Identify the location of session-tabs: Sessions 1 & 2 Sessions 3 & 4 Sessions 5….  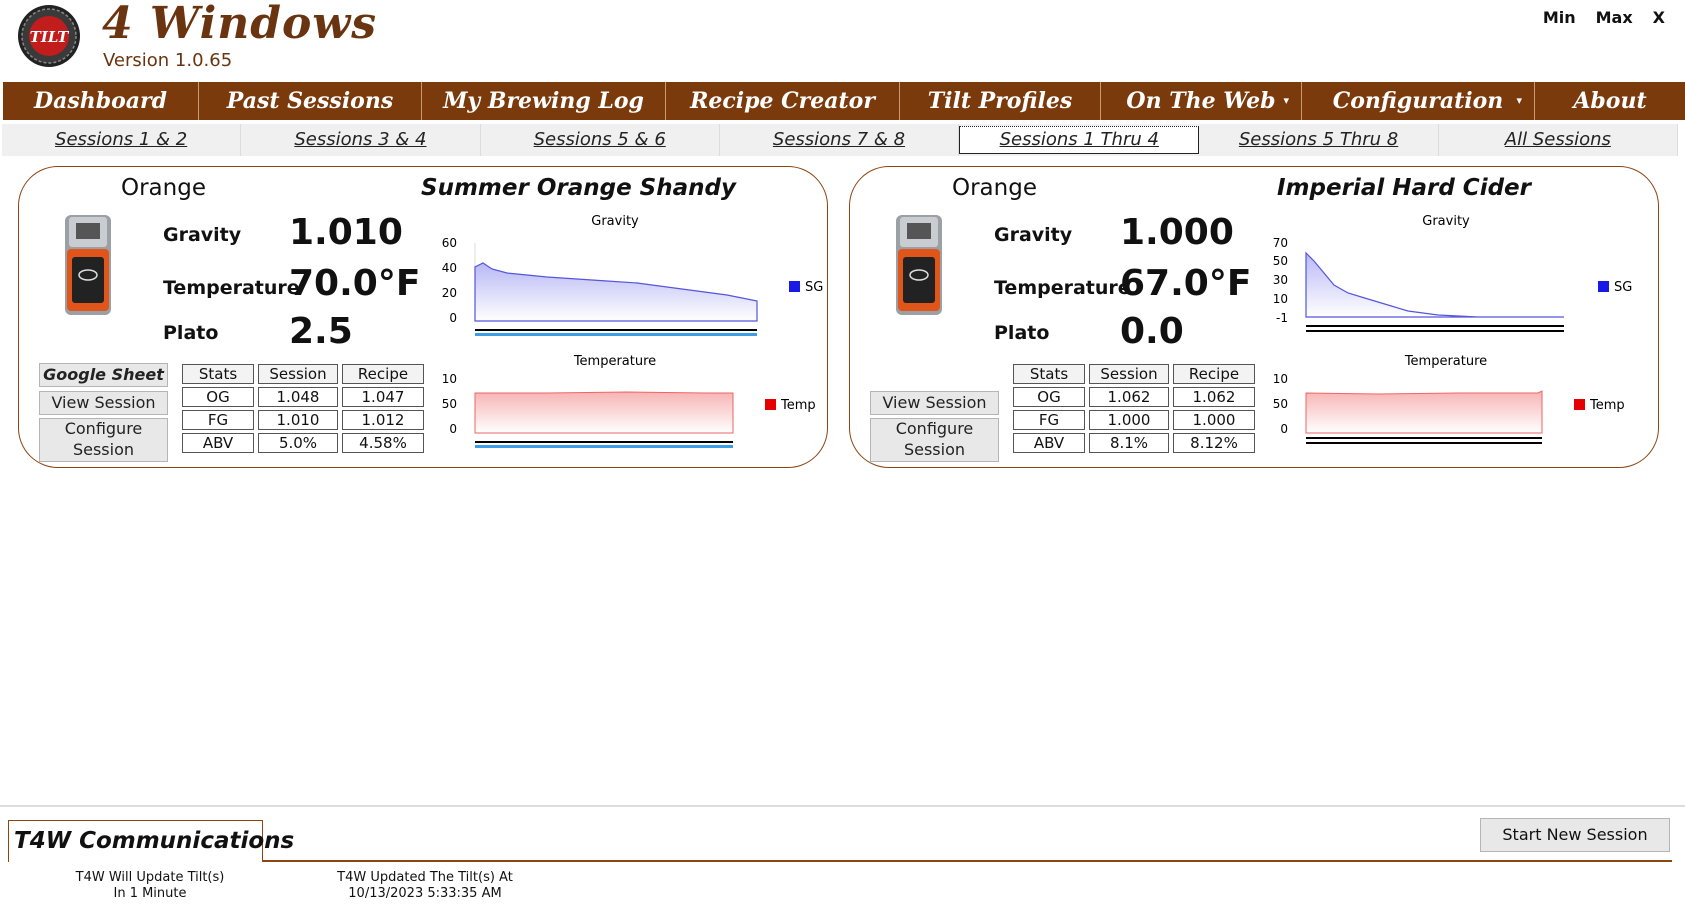
(840, 140).